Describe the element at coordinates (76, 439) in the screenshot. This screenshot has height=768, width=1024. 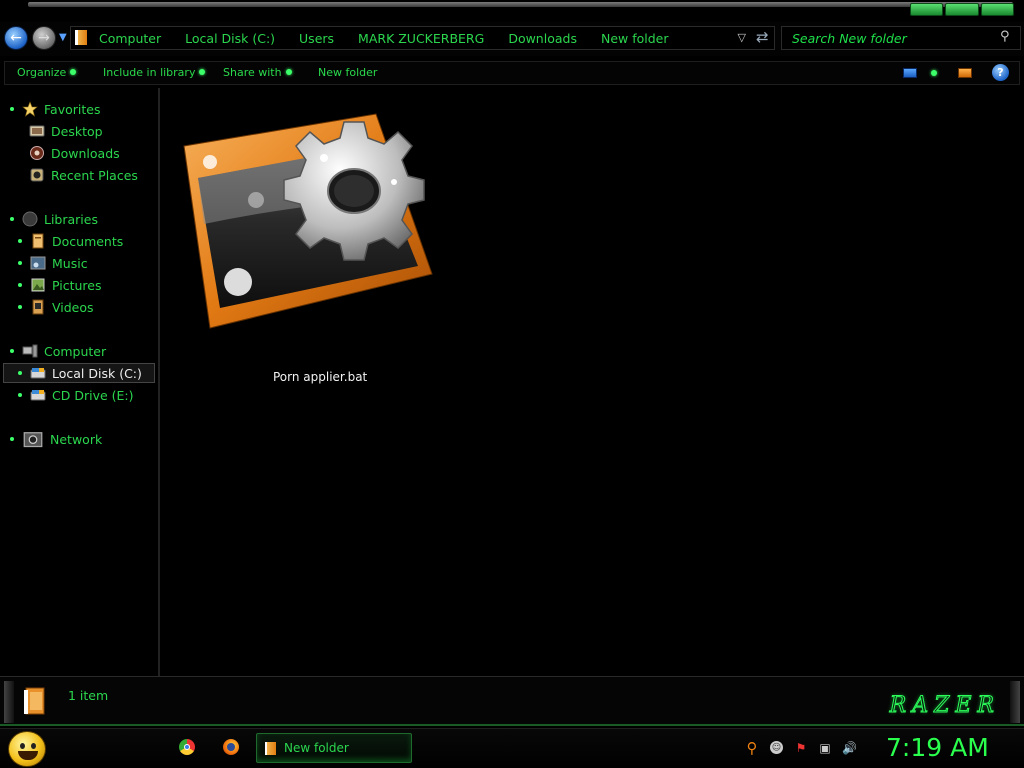
I see `sidebar-label-network: Network` at that location.